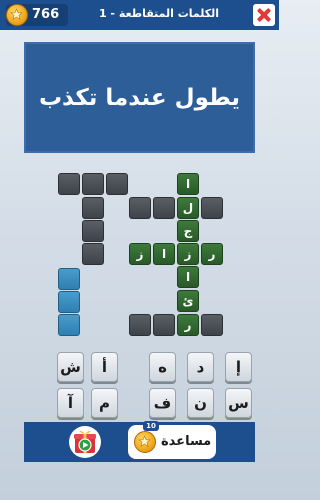 The image size is (320, 500). What do you see at coordinates (151, 426) in the screenshot?
I see `help-cost-badge: 10` at bounding box center [151, 426].